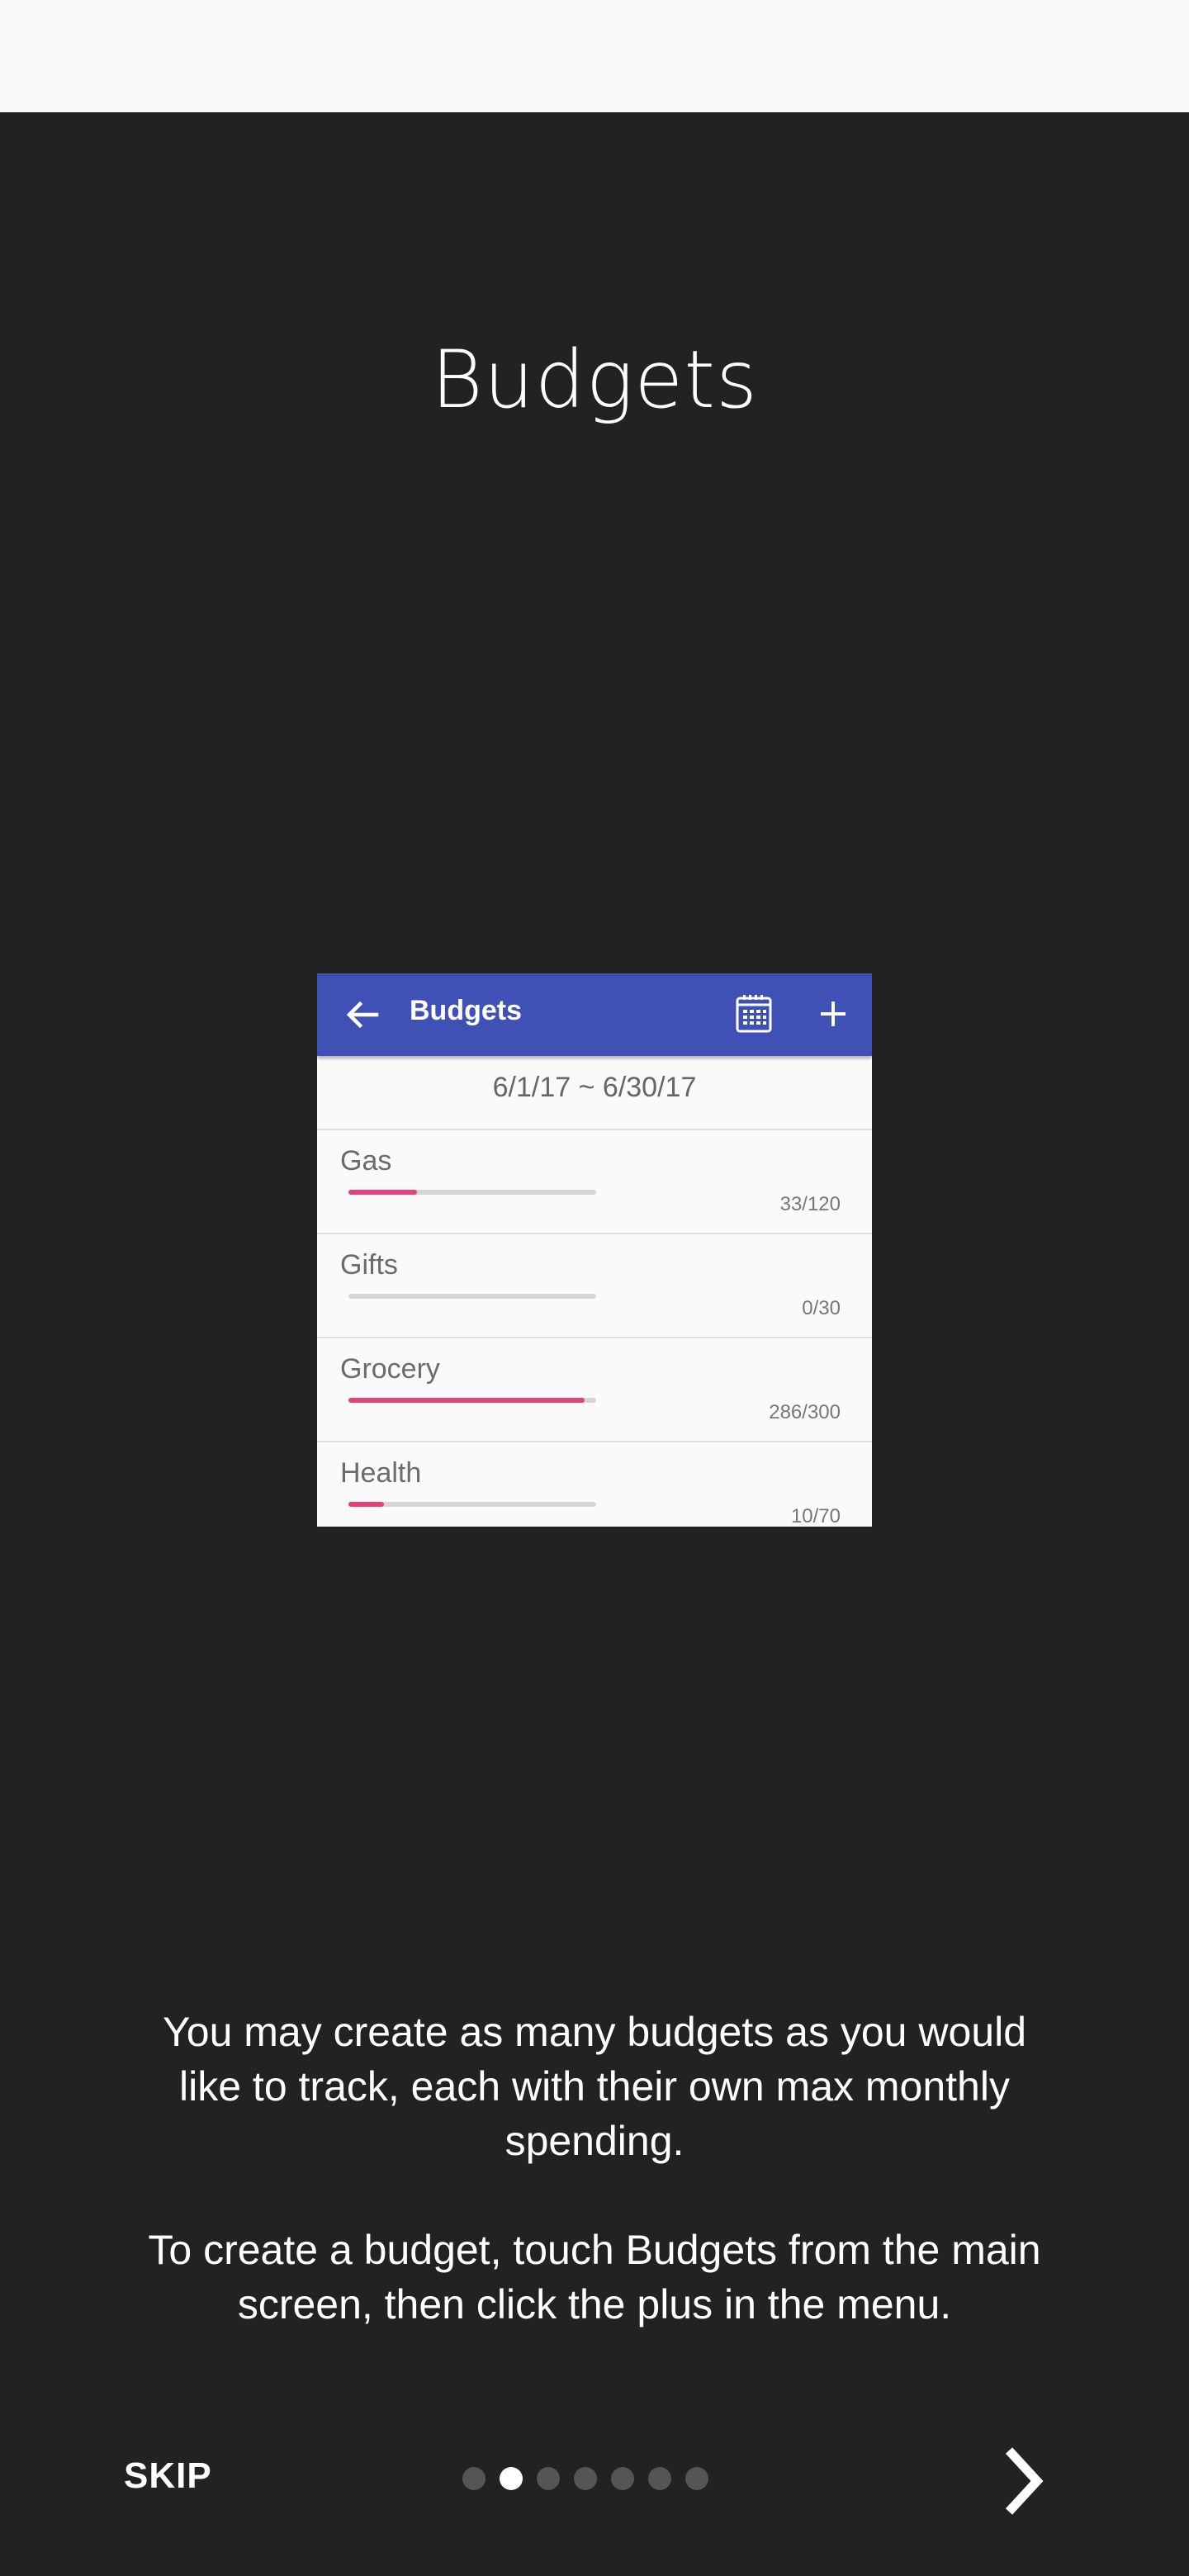 This screenshot has height=2576, width=1189. Describe the element at coordinates (754, 1014) in the screenshot. I see `calendar-icon` at that location.